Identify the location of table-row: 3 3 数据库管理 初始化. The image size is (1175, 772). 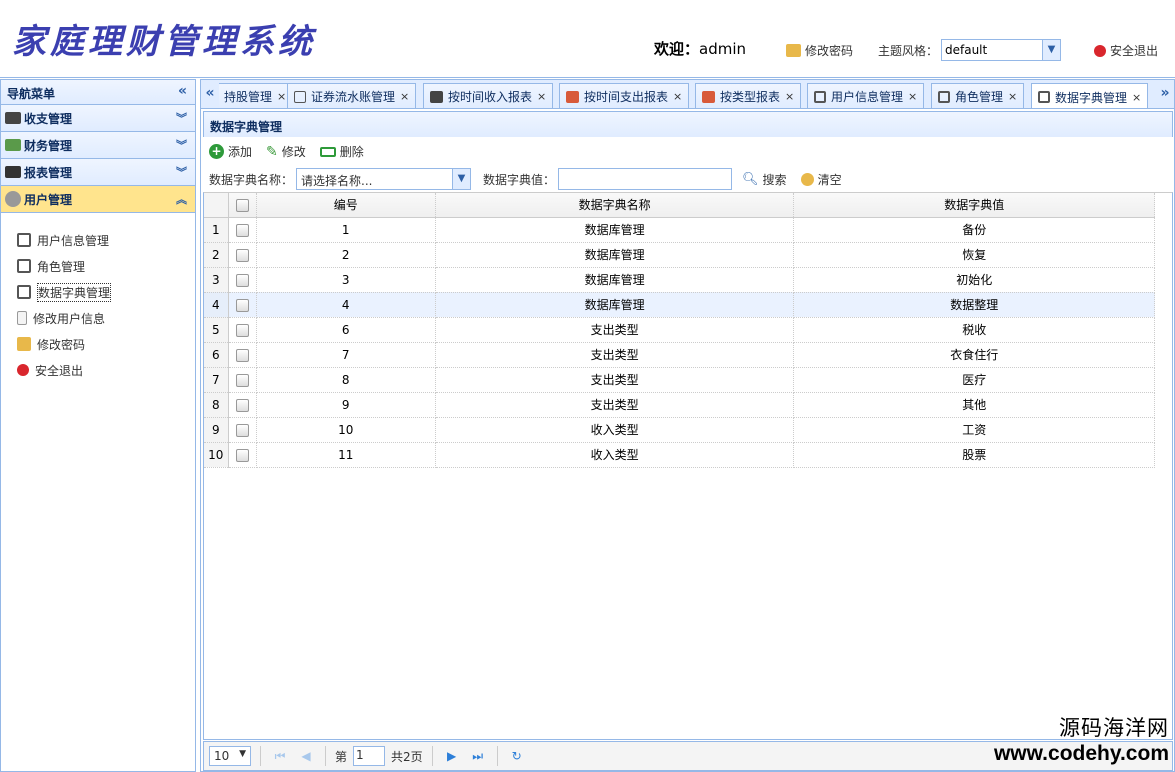
(679, 280).